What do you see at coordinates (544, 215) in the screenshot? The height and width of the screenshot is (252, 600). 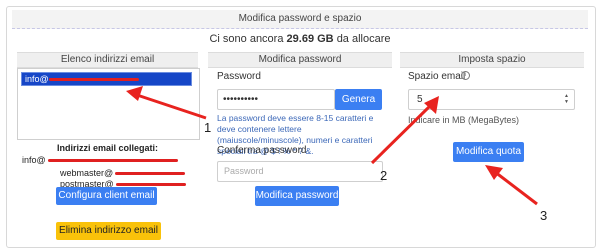 I see `callout-number-3: 3` at bounding box center [544, 215].